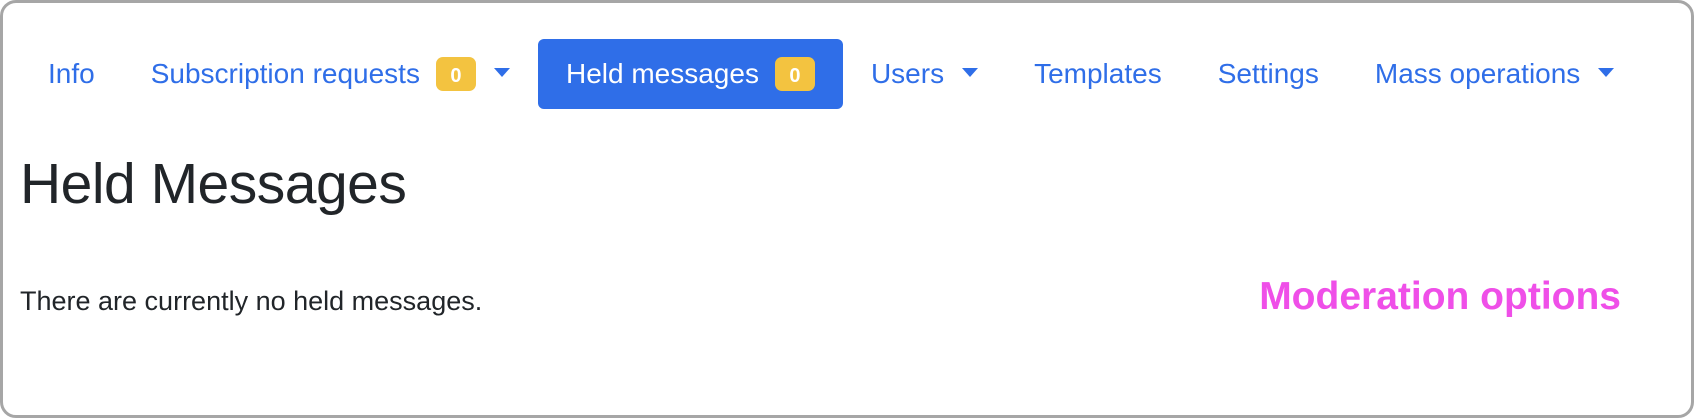  I want to click on tab-templates: Templates, so click(1098, 74).